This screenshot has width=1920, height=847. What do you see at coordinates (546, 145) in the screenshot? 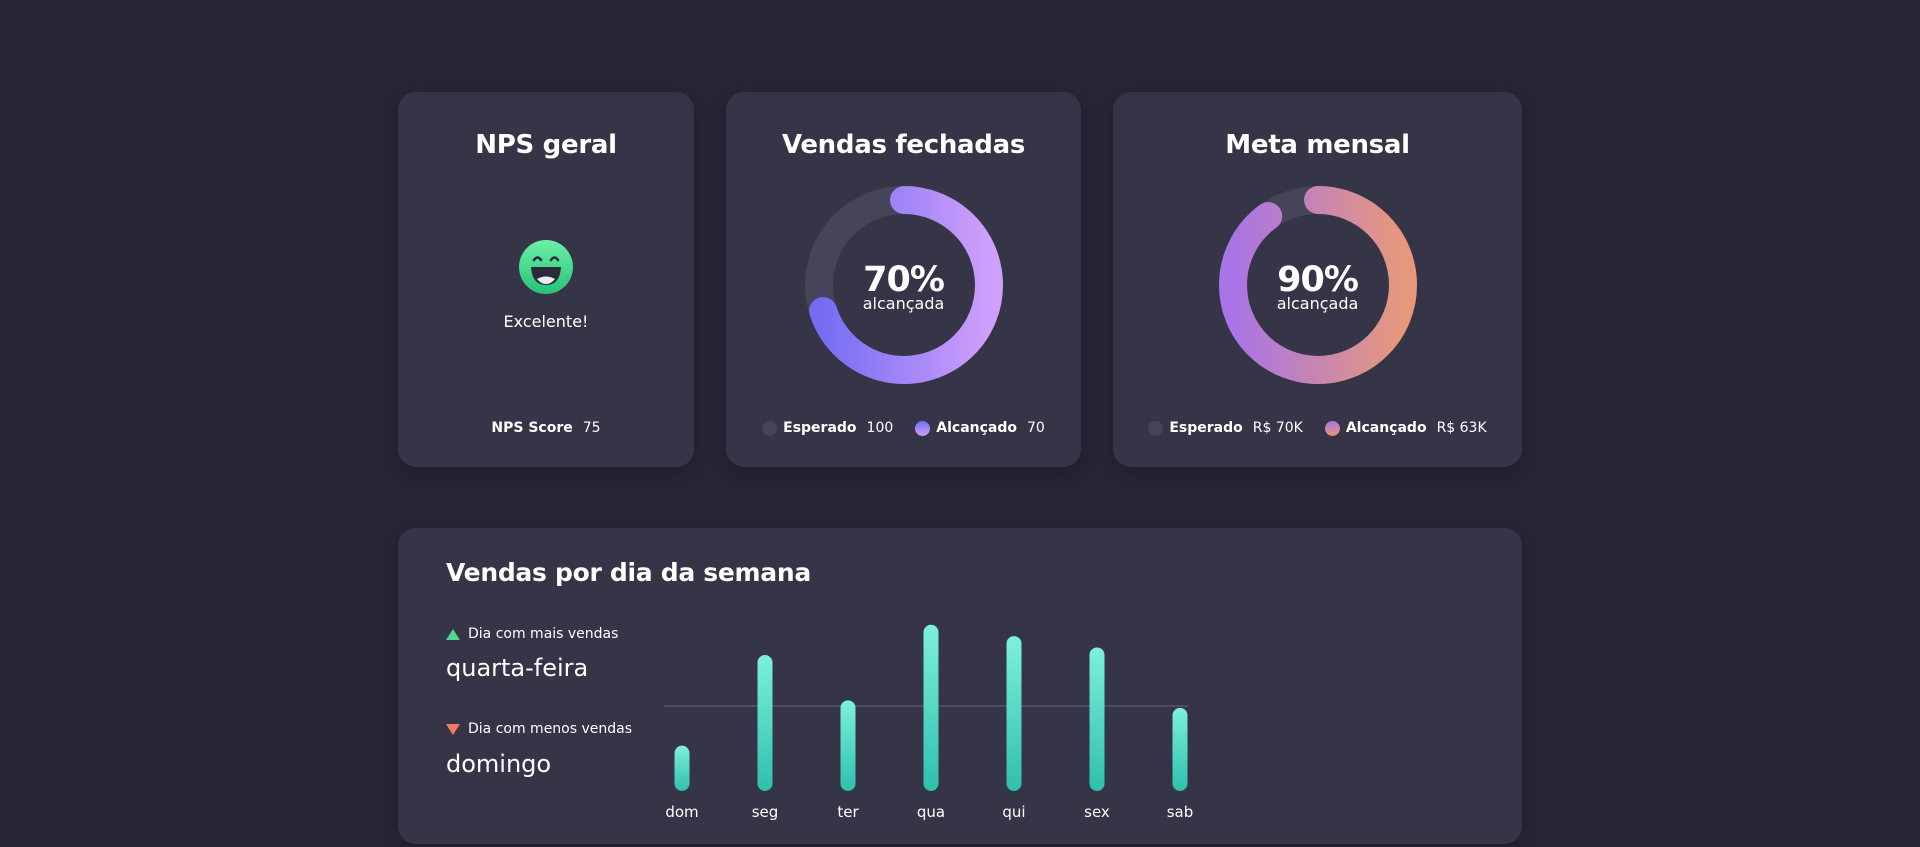
I see `nps-title: NPS geral` at bounding box center [546, 145].